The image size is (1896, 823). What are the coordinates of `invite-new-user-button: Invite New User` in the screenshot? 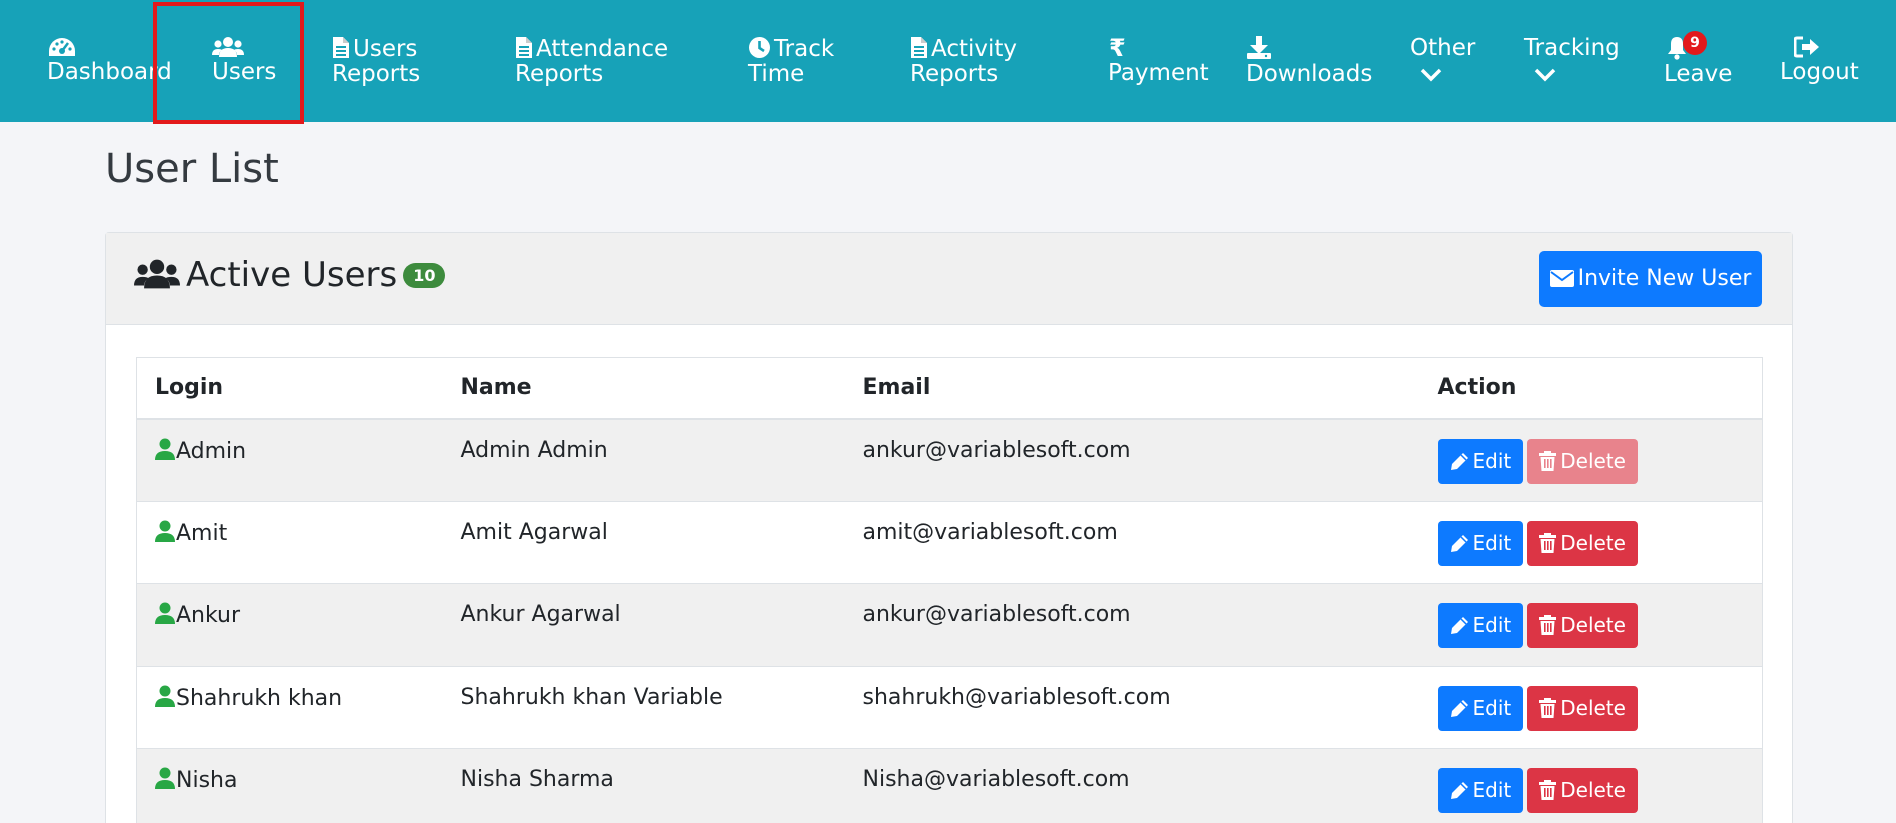 It's located at (1650, 279).